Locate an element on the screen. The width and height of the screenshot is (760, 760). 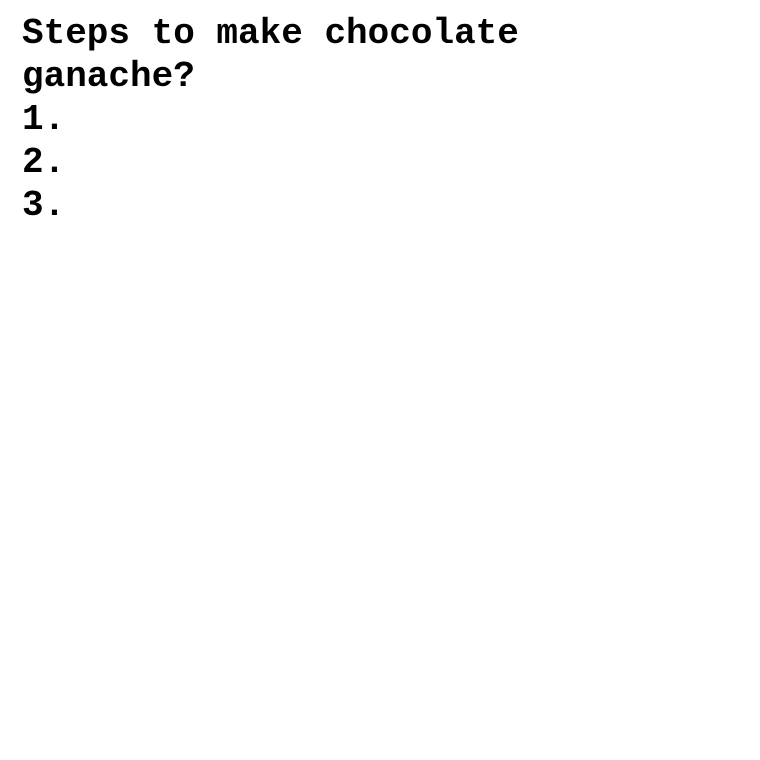
page-title: Steps to make chocolate ganache? is located at coordinates (270, 55).